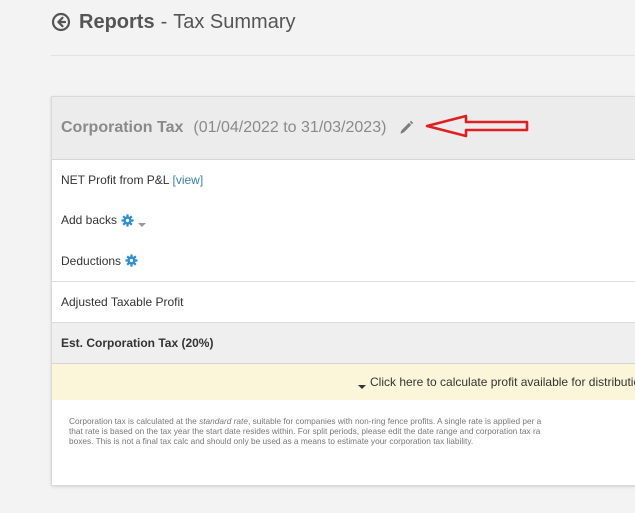 Image resolution: width=635 pixels, height=513 pixels. I want to click on add-backs-dropdown-caret-icon, so click(142, 222).